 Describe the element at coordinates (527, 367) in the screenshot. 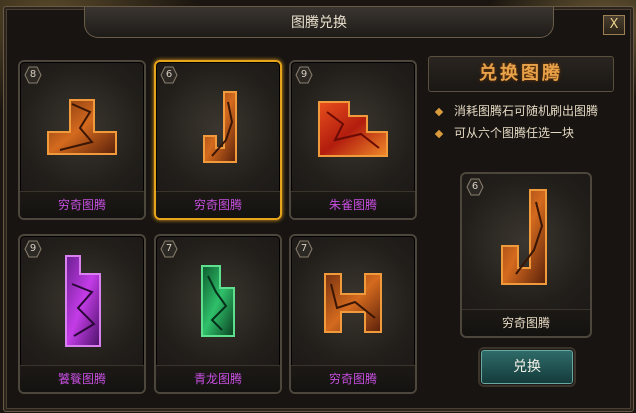

I see `exchange-button: 兑换` at that location.